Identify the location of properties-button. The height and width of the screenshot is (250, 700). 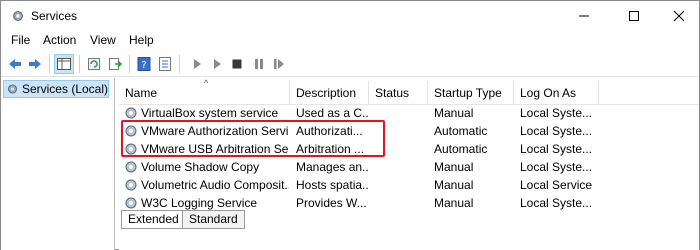
(165, 64).